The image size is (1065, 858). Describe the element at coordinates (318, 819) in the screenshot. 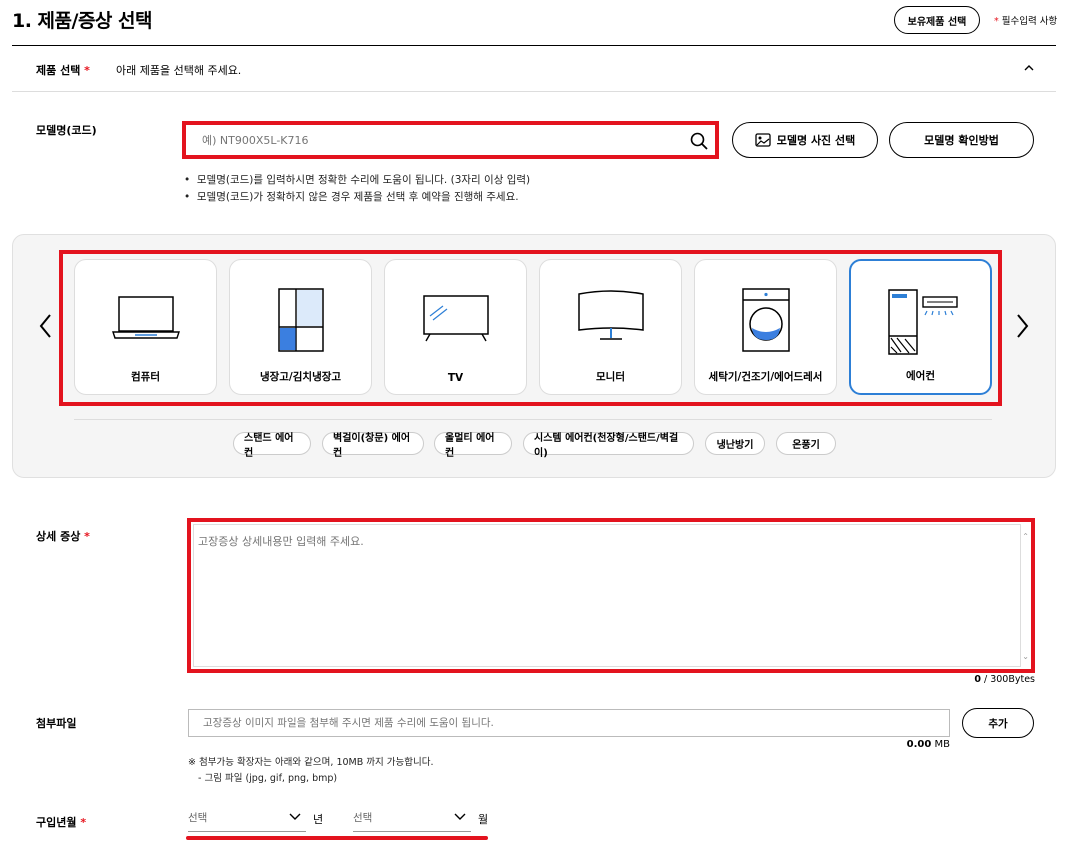

I see `year-unit: 년` at that location.